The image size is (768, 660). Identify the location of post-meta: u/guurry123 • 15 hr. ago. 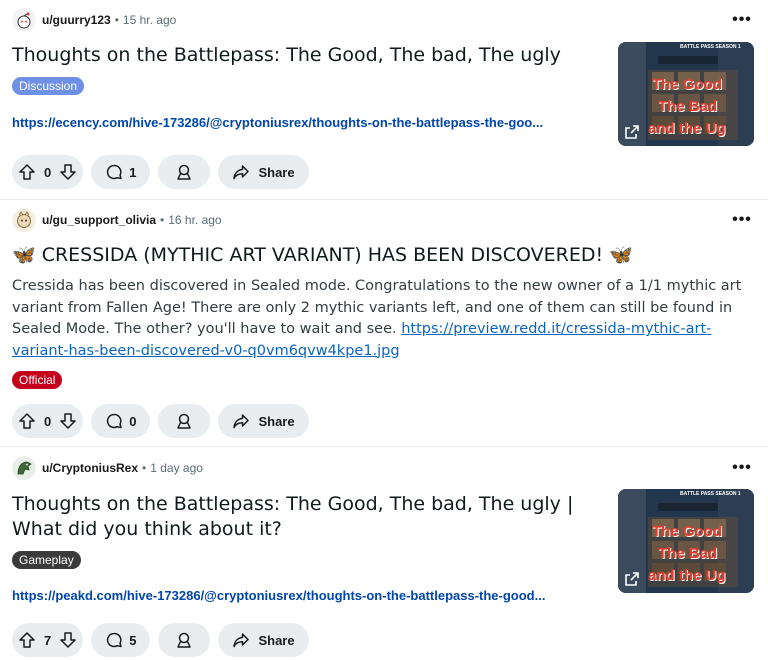
(94, 20).